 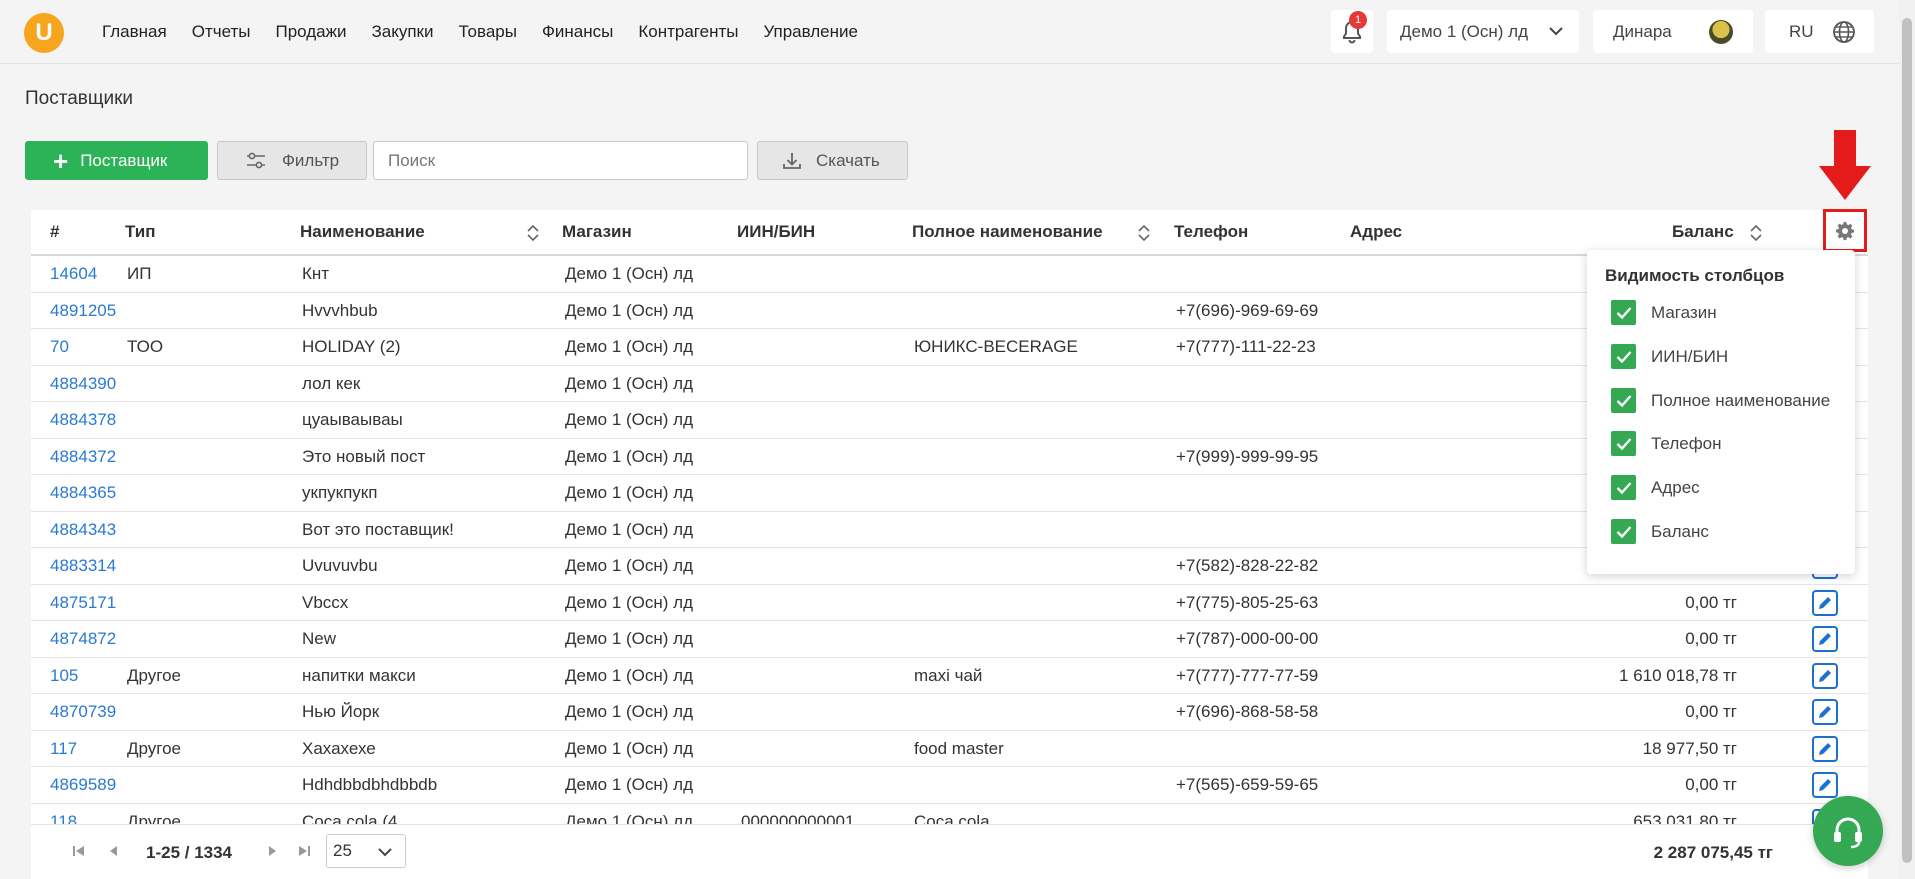 I want to click on cell-name: Вот это поставщик!, so click(x=378, y=529).